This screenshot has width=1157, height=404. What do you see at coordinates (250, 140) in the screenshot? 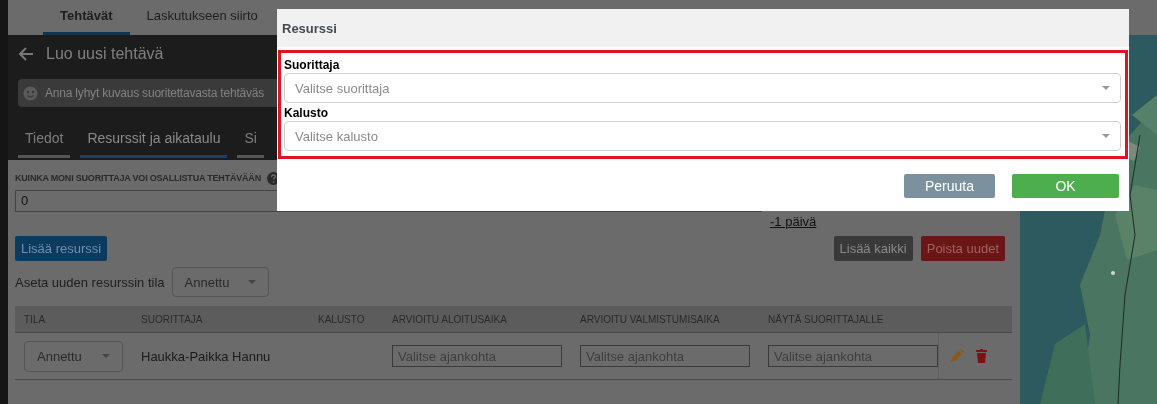
I see `section-tab: Si` at bounding box center [250, 140].